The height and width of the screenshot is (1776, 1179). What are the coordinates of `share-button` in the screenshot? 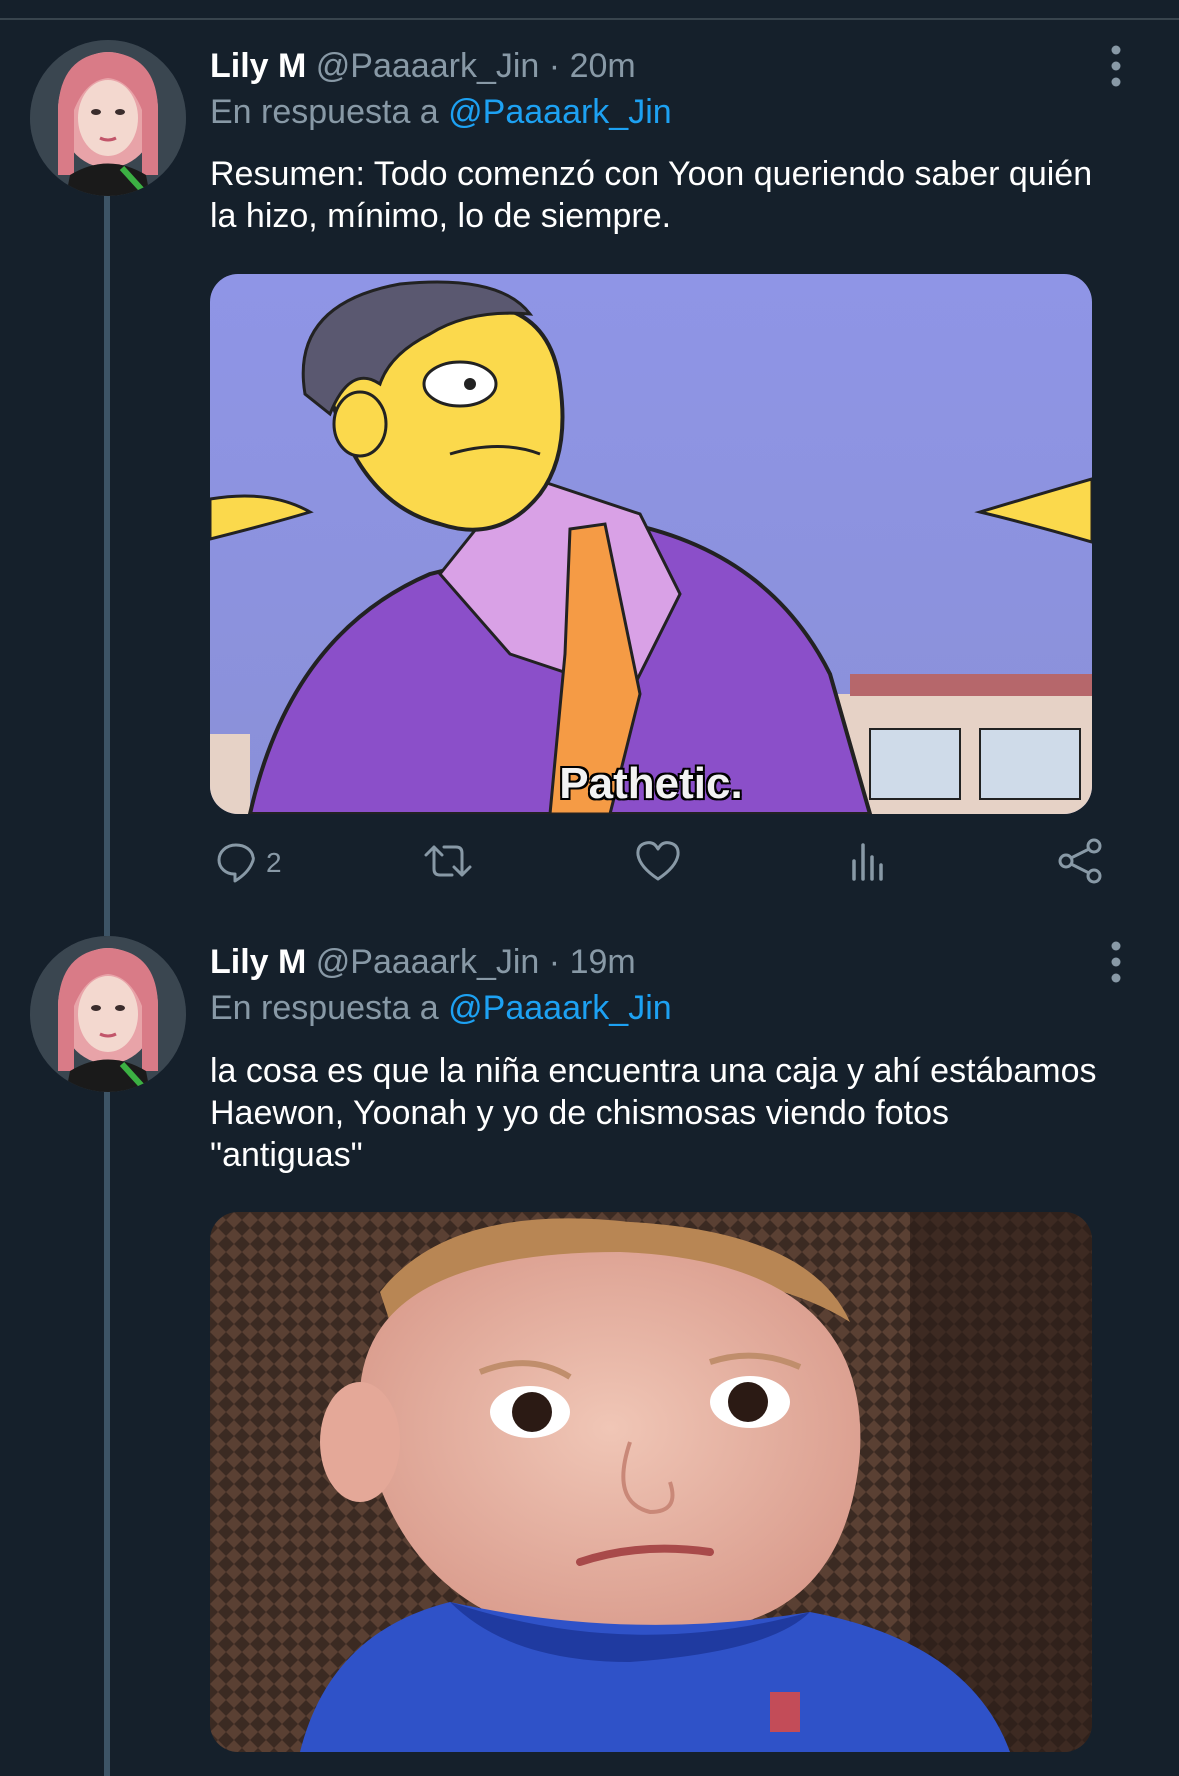 It's located at (1080, 863).